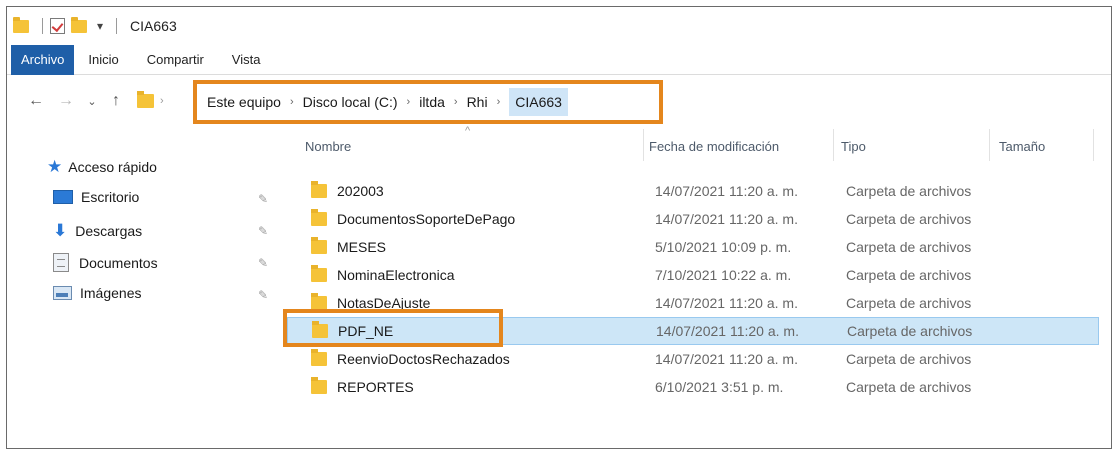 The height and width of the screenshot is (455, 1118). Describe the element at coordinates (110, 197) in the screenshot. I see `sidebar-item-label: Escritorio` at that location.